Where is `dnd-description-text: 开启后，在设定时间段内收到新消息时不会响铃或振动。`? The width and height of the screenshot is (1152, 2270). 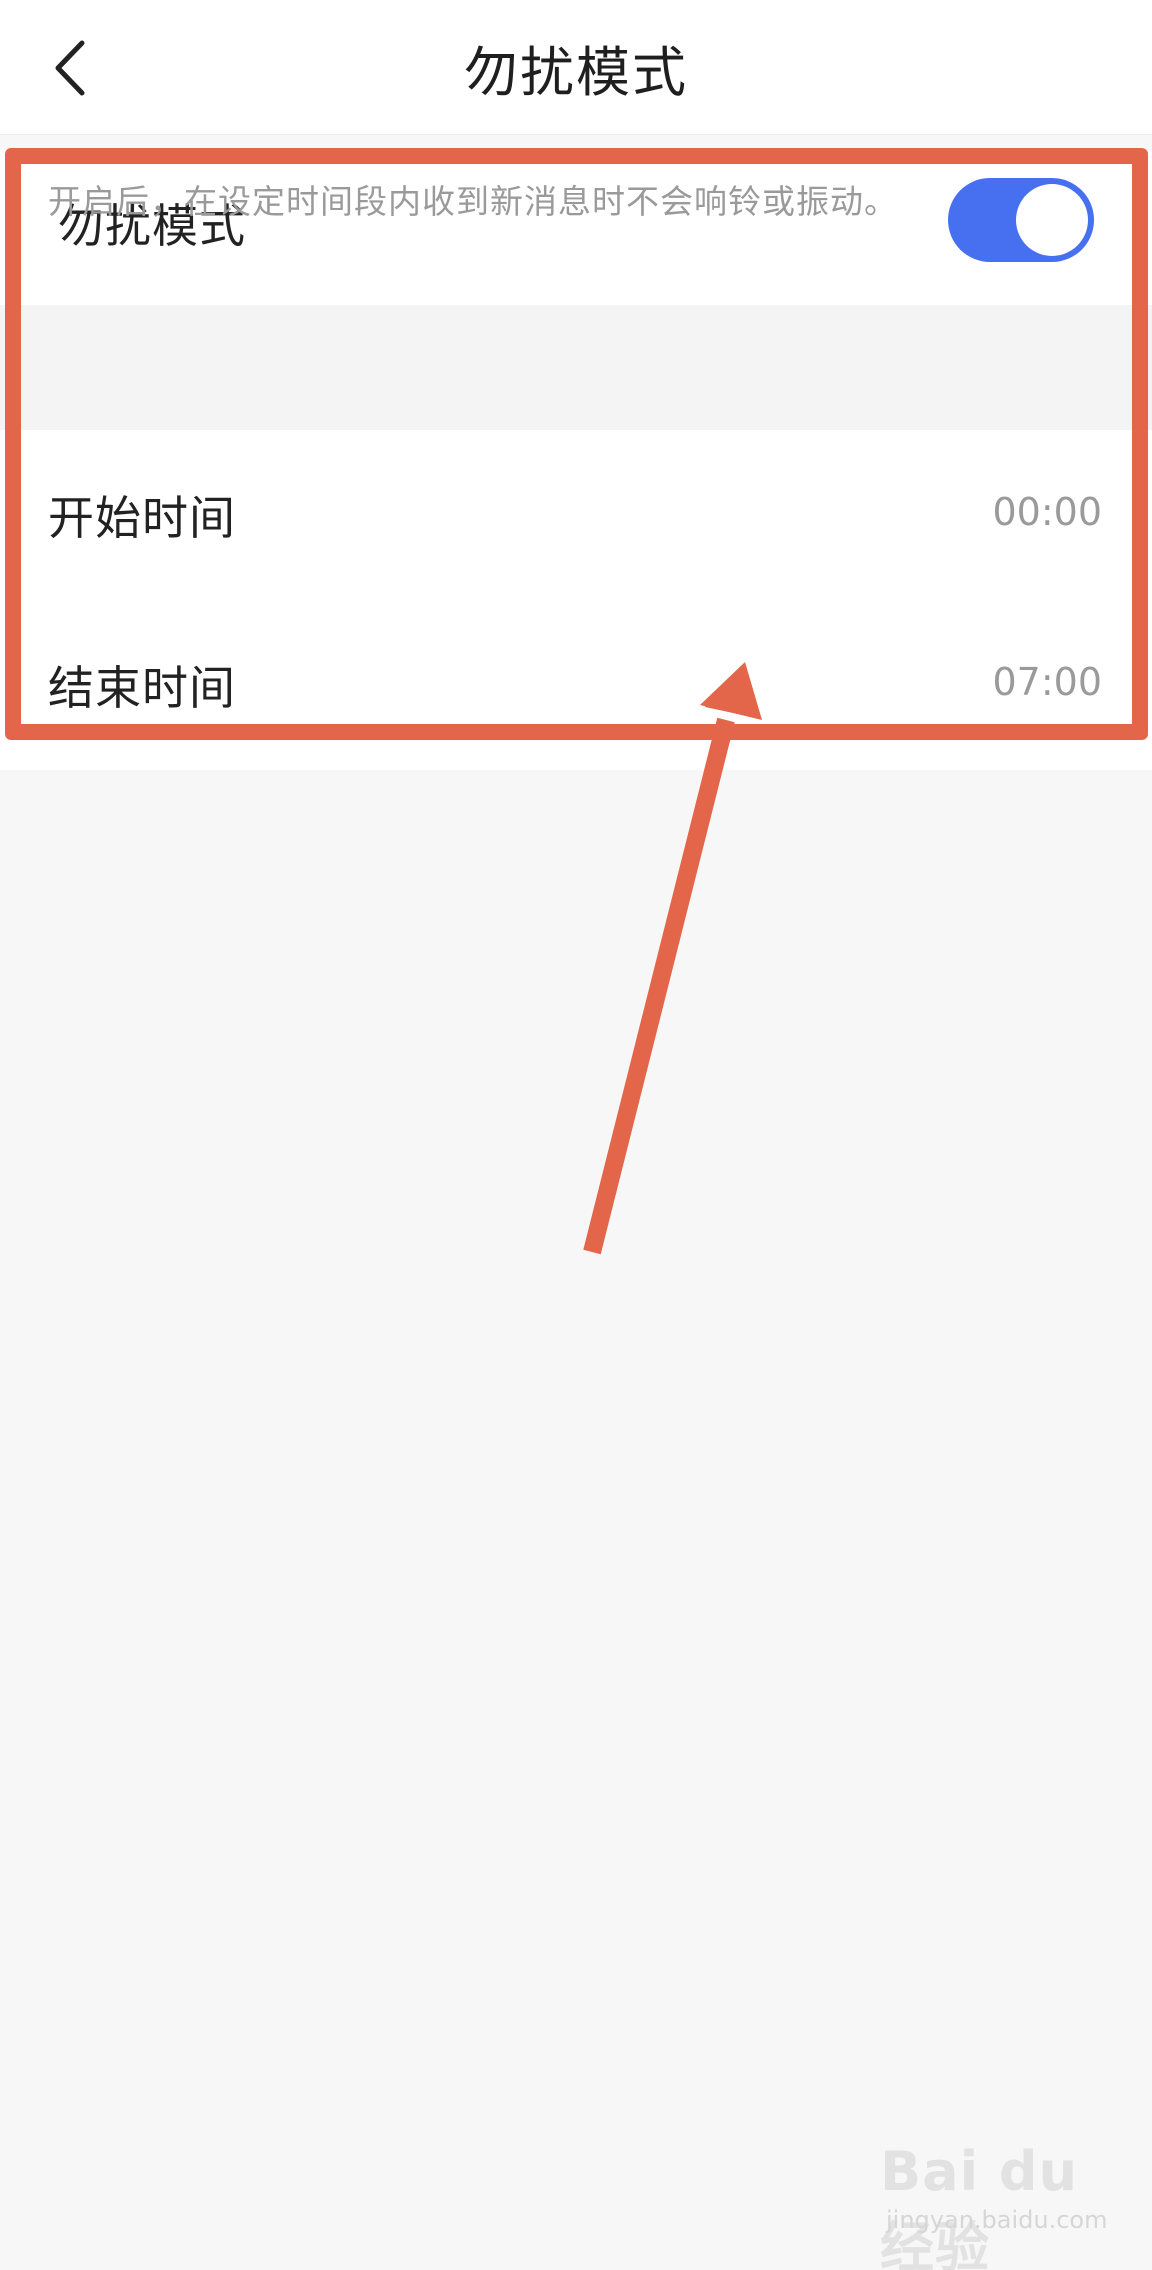 dnd-description-text: 开启后，在设定时间段内收到新消息时不会响铃或振动。 is located at coordinates (473, 201).